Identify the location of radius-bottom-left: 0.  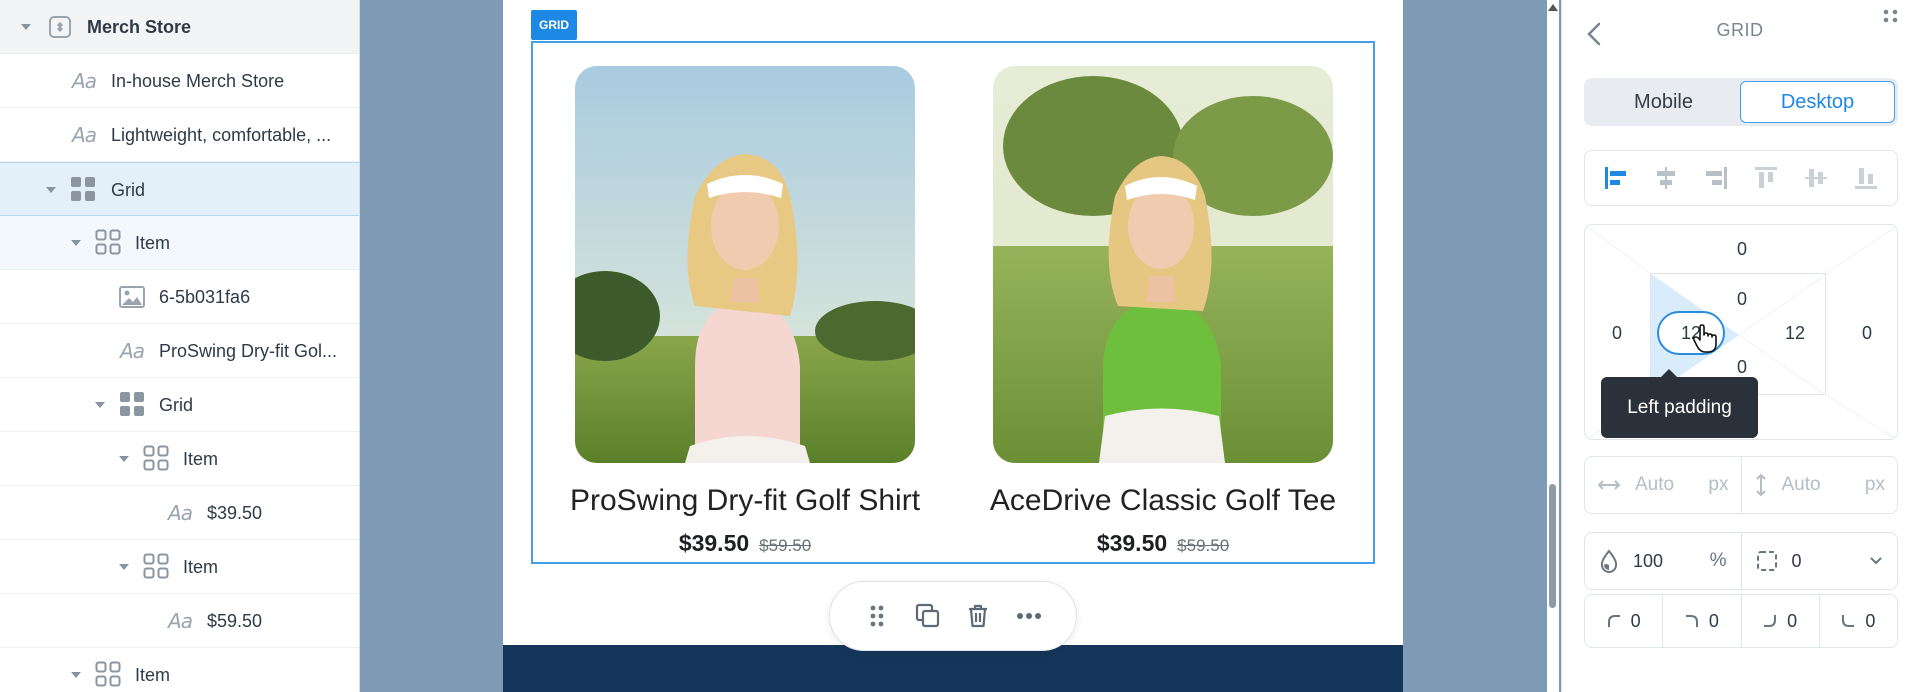
(1858, 621).